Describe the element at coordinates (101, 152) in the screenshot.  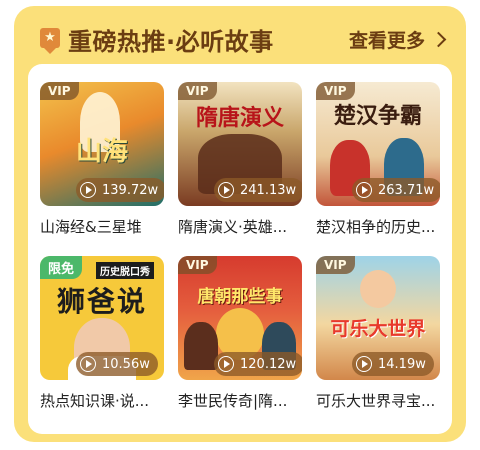
I see `cover-title-art: 山海` at that location.